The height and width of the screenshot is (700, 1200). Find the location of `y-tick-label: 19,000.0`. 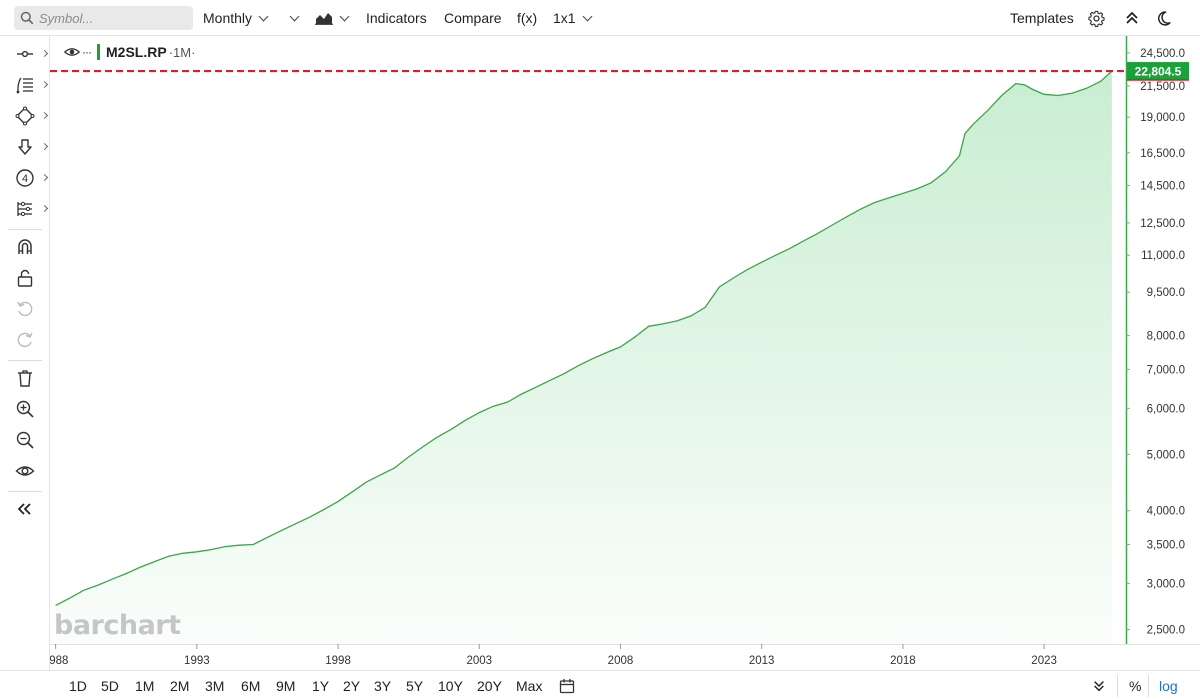

y-tick-label: 19,000.0 is located at coordinates (1162, 118).